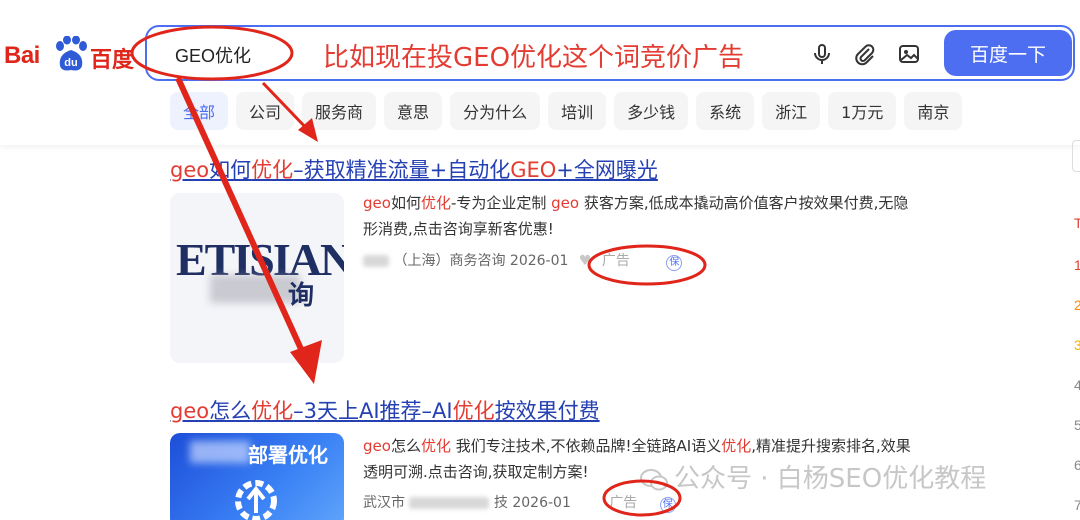 The width and height of the screenshot is (1080, 520). I want to click on meta-location-prefix: 武汉市, so click(384, 503).